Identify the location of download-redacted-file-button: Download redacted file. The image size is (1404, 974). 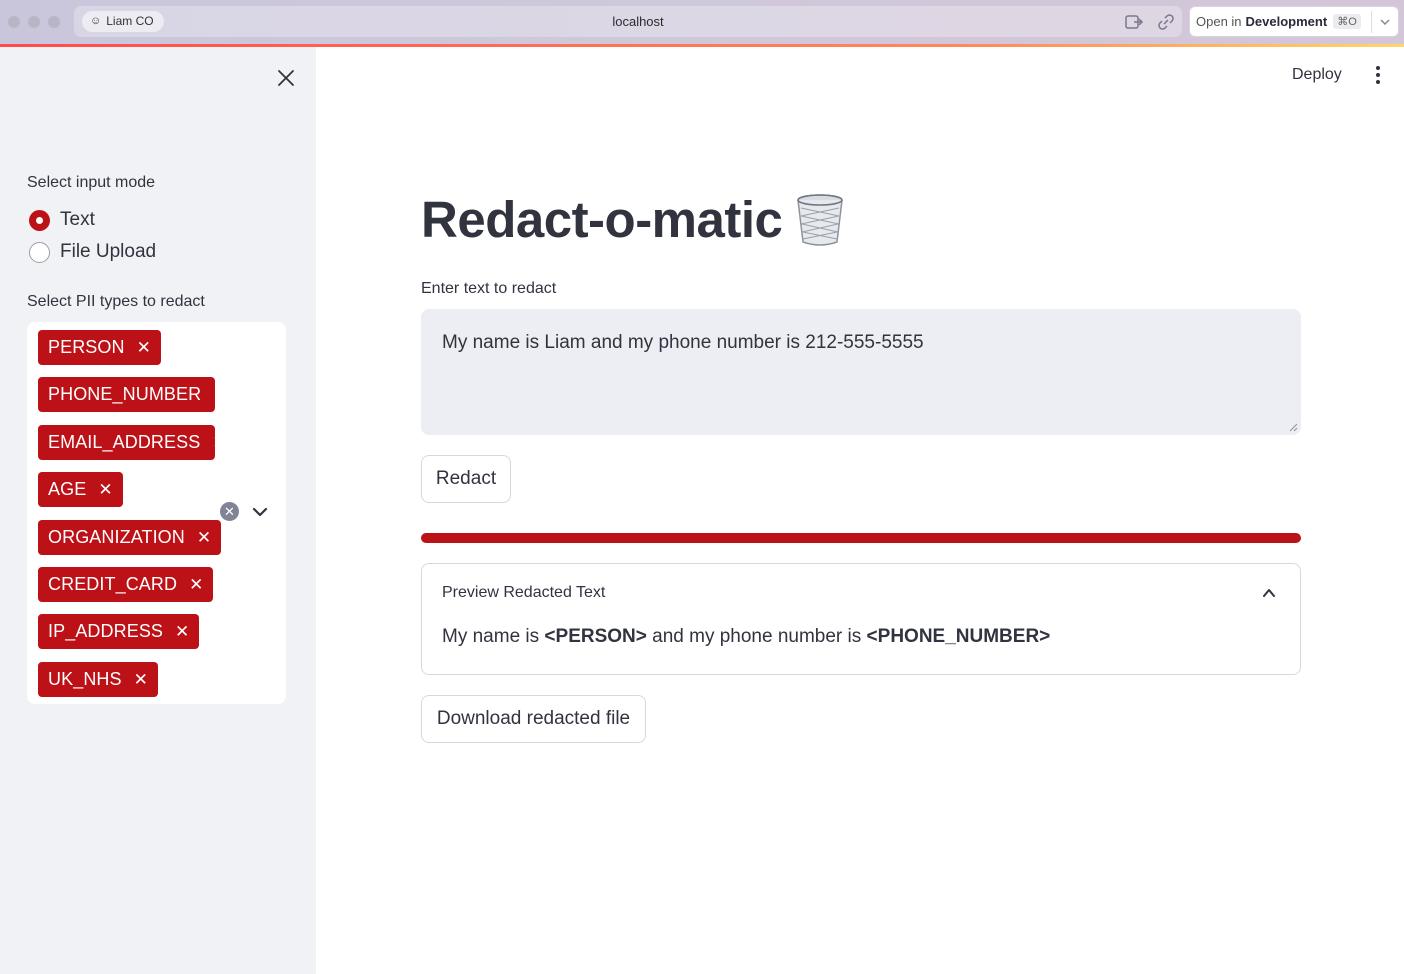
(533, 719).